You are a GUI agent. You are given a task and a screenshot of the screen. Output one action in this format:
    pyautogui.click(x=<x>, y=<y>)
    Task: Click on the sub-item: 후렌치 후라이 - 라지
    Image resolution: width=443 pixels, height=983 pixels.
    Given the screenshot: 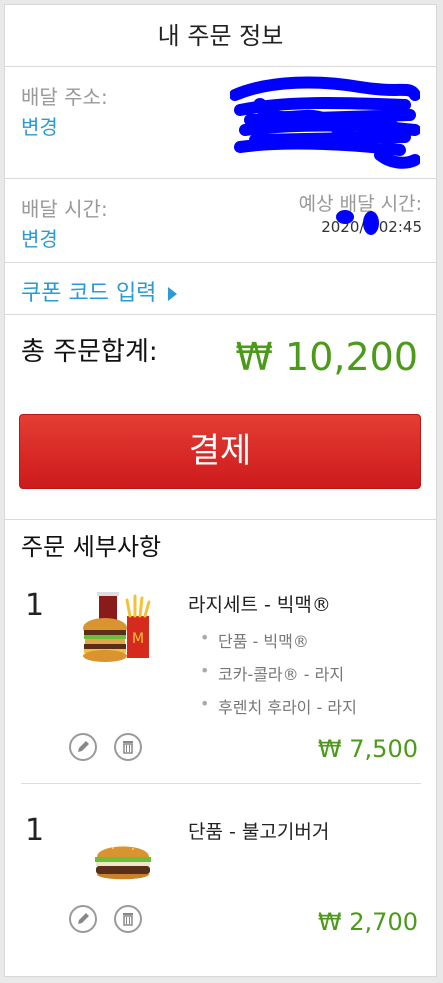 What is the action you would take?
    pyautogui.click(x=278, y=706)
    